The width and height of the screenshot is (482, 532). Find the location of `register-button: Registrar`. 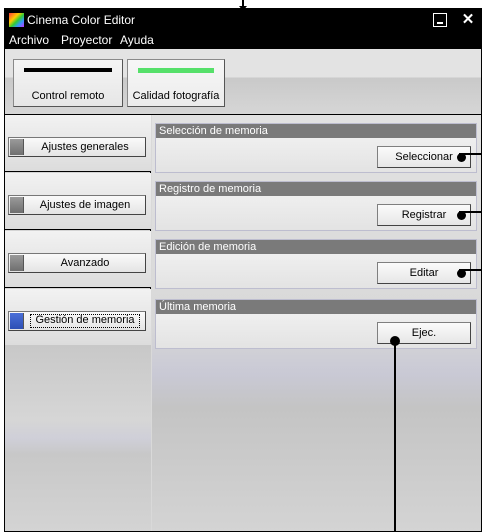

register-button: Registrar is located at coordinates (424, 215).